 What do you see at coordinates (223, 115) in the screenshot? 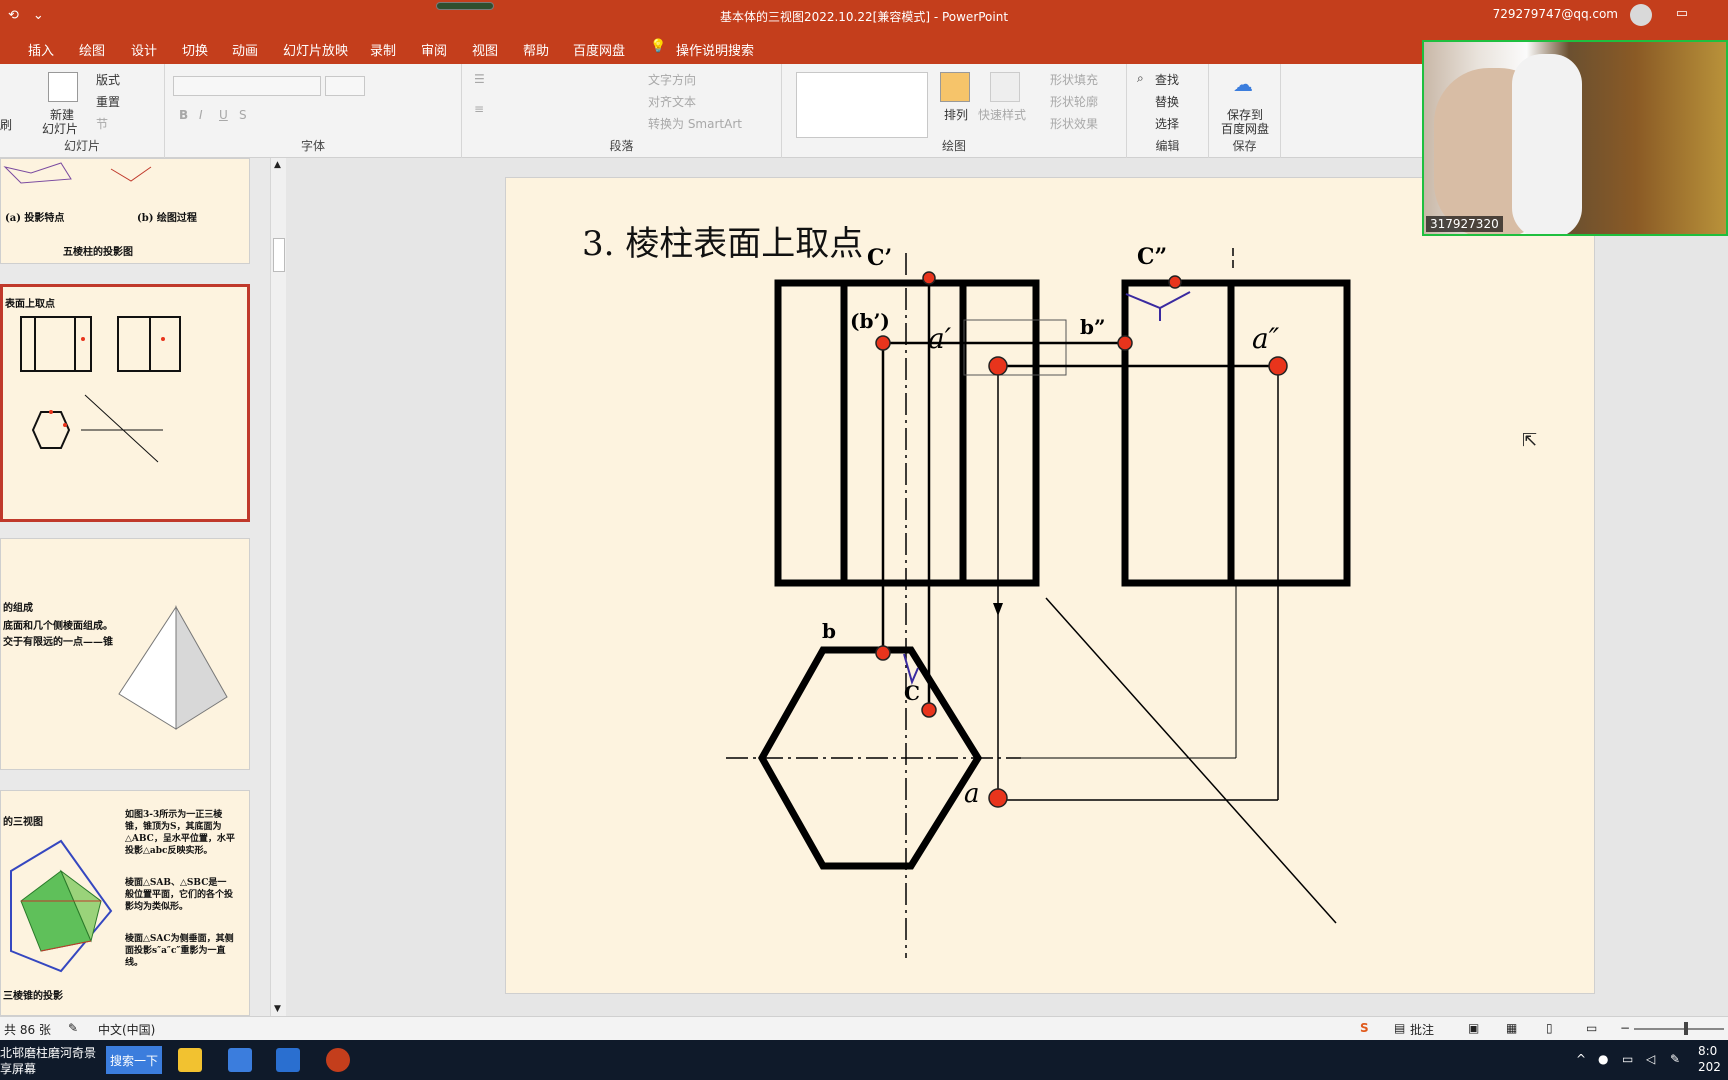
I see `underline-icon: U` at bounding box center [223, 115].